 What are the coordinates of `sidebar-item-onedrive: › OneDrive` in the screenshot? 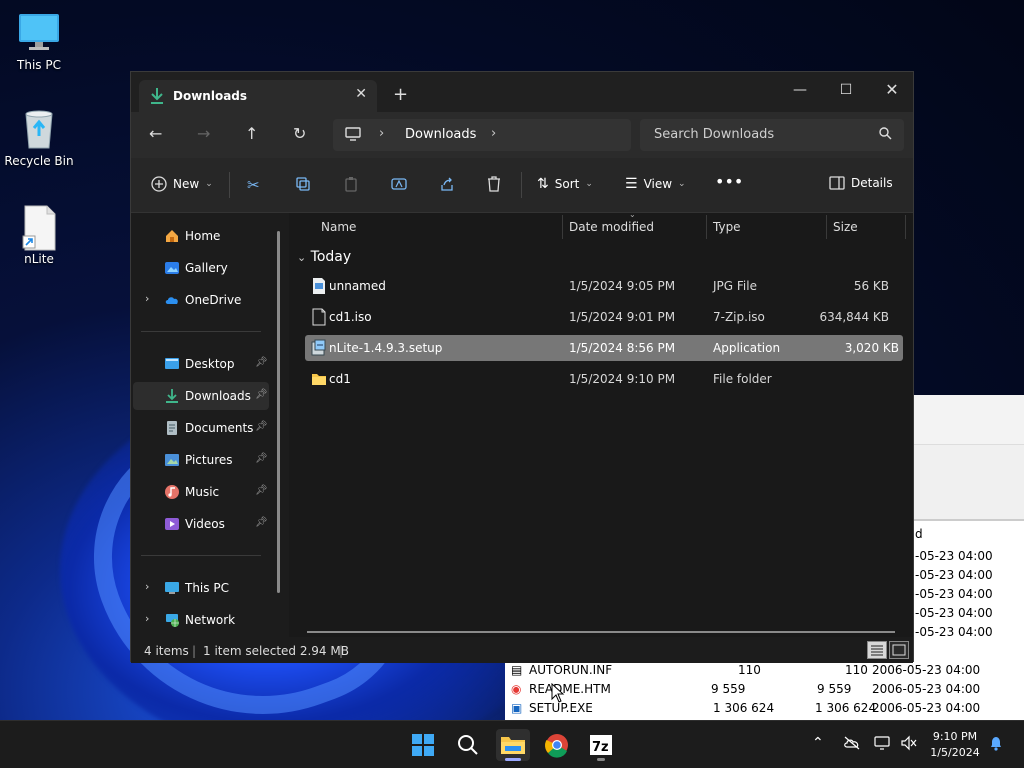 It's located at (201, 300).